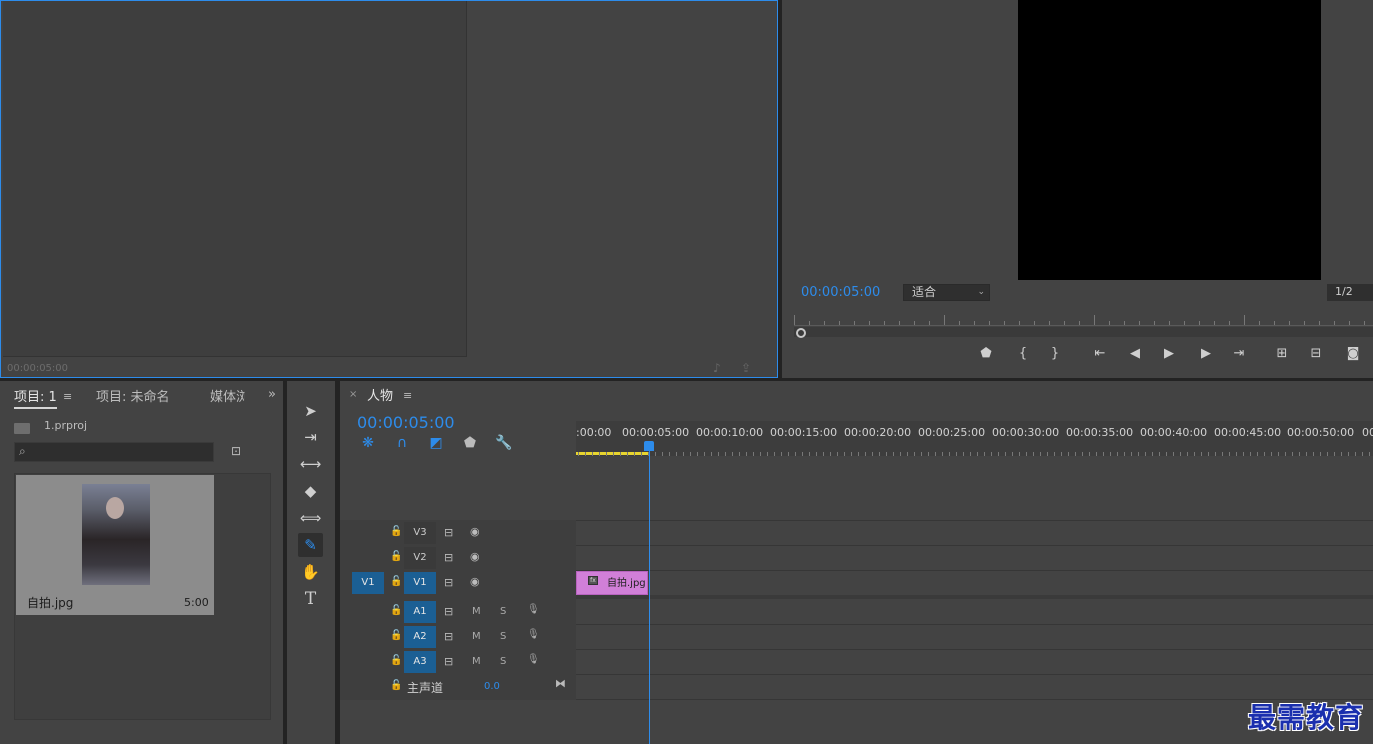 This screenshot has height=744, width=1373. I want to click on track-target-a2: A2, so click(420, 637).